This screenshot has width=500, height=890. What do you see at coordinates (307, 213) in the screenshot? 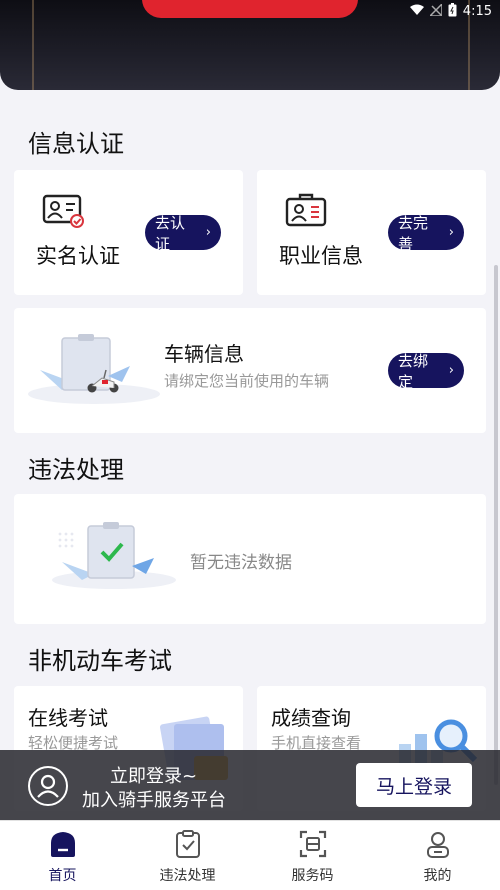
I see `badge-icon` at bounding box center [307, 213].